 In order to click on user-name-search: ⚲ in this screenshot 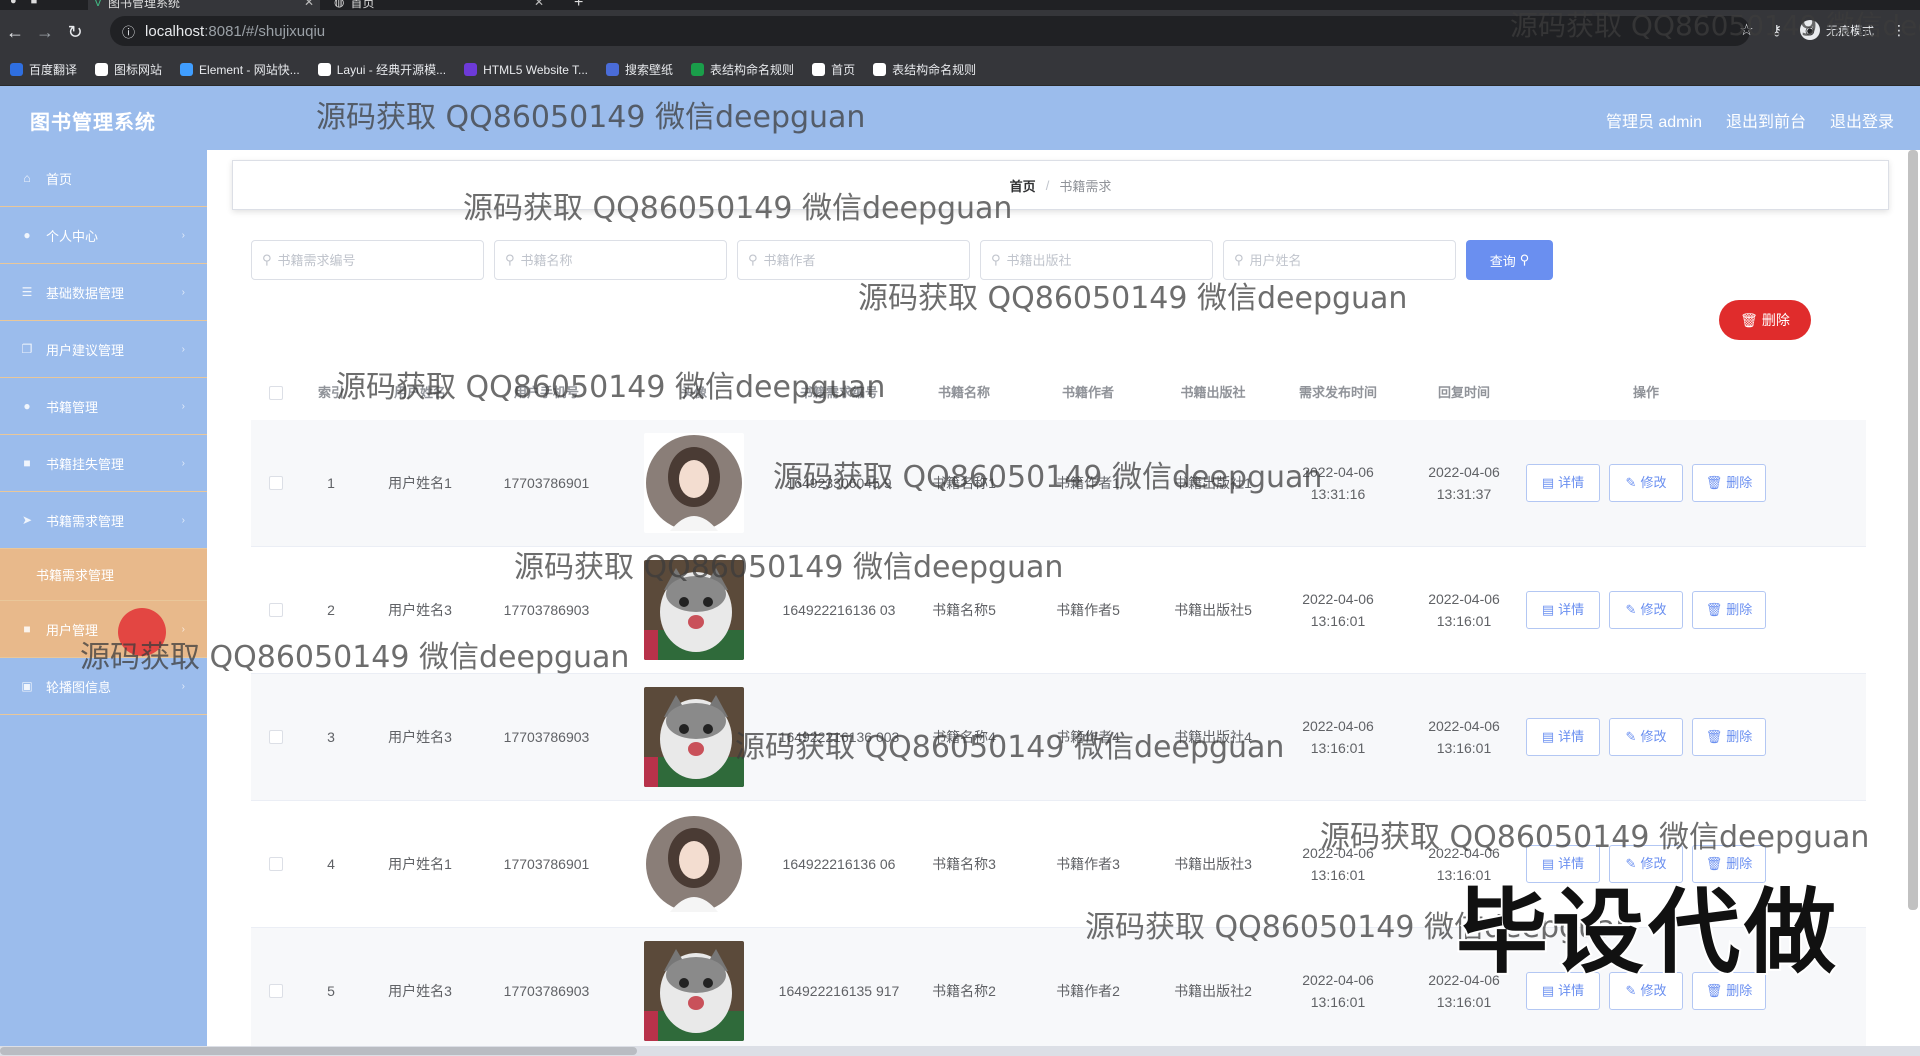, I will do `click(1339, 260)`.